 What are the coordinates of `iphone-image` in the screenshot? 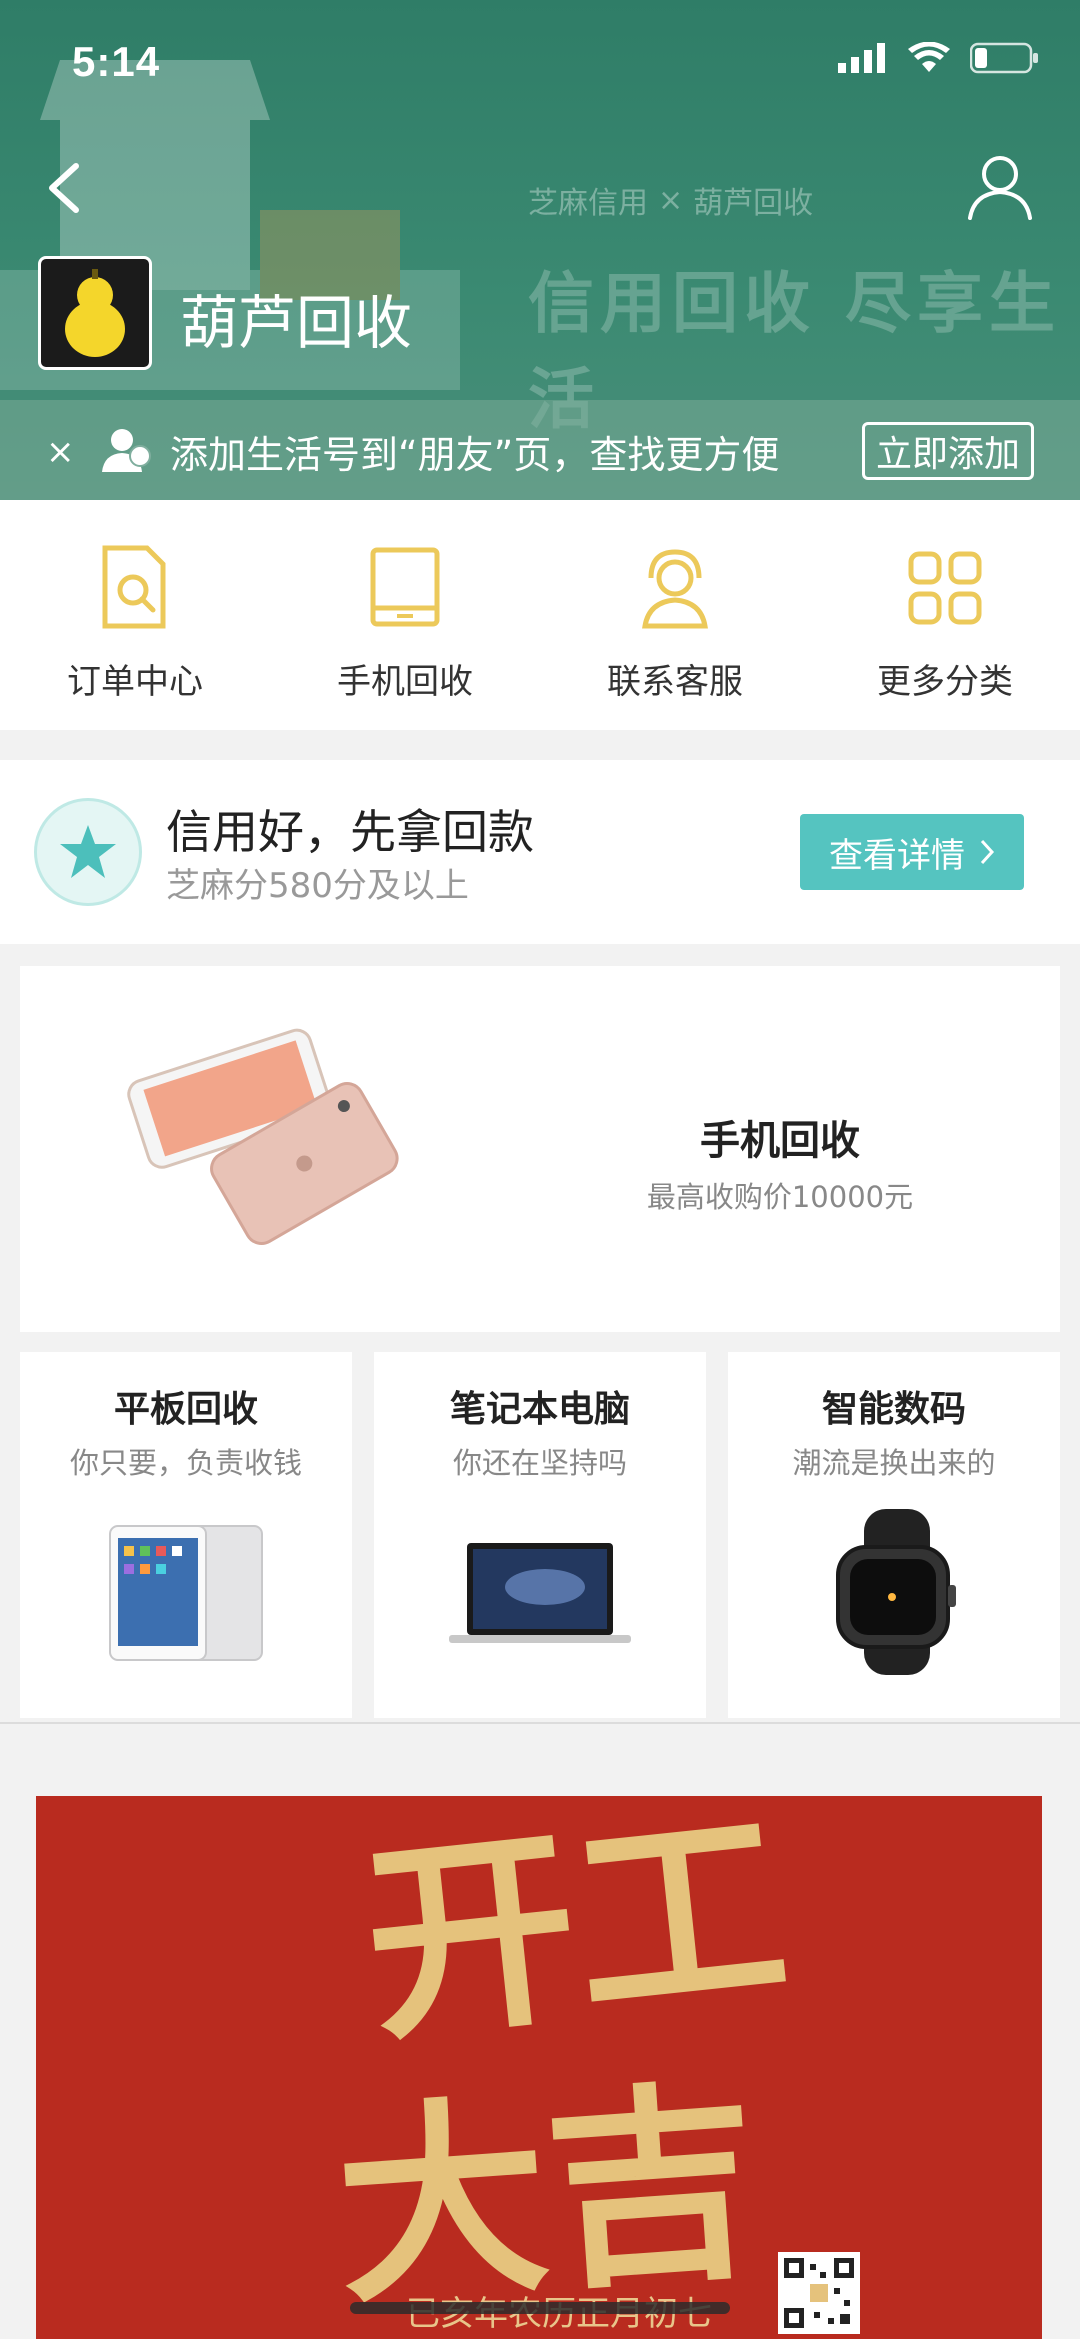 It's located at (263, 1136).